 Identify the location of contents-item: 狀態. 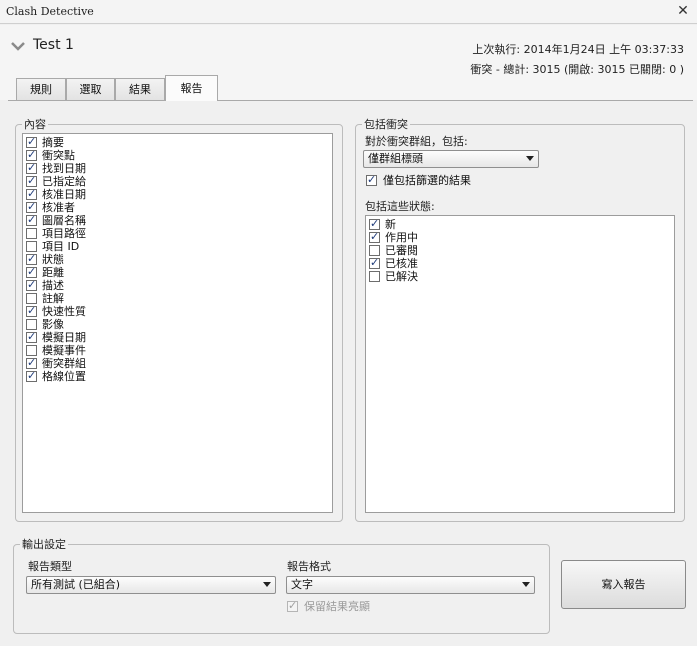
(177, 259).